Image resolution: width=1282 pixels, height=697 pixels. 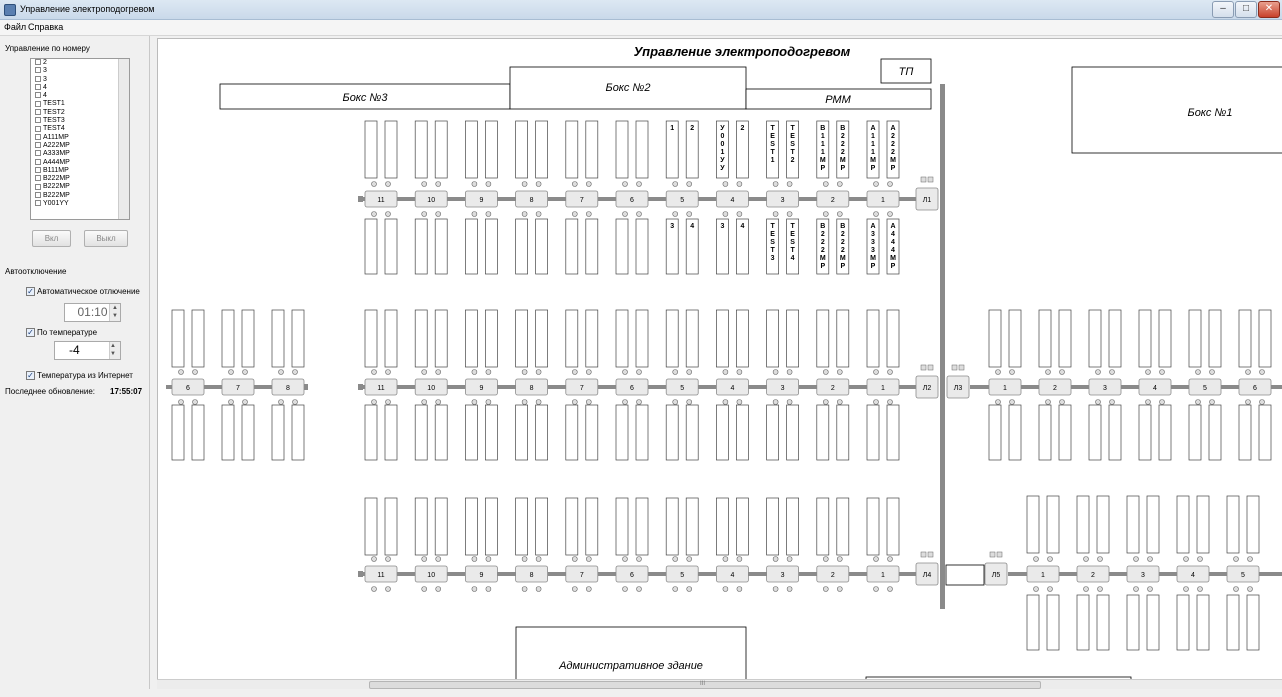 I want to click on menu-help: Справка, so click(x=45, y=27).